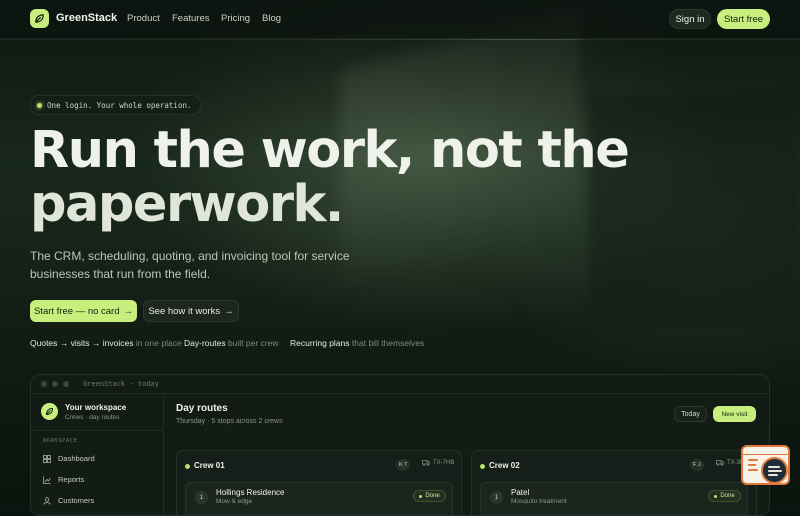  I want to click on window-title: GreenStack · today, so click(121, 384).